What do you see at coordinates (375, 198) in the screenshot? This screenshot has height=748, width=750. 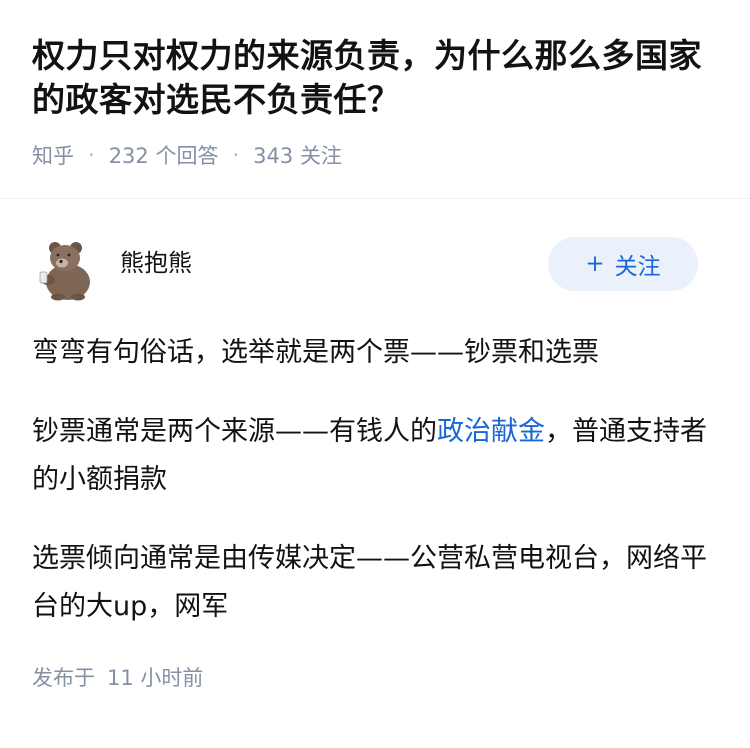 I see `divider` at bounding box center [375, 198].